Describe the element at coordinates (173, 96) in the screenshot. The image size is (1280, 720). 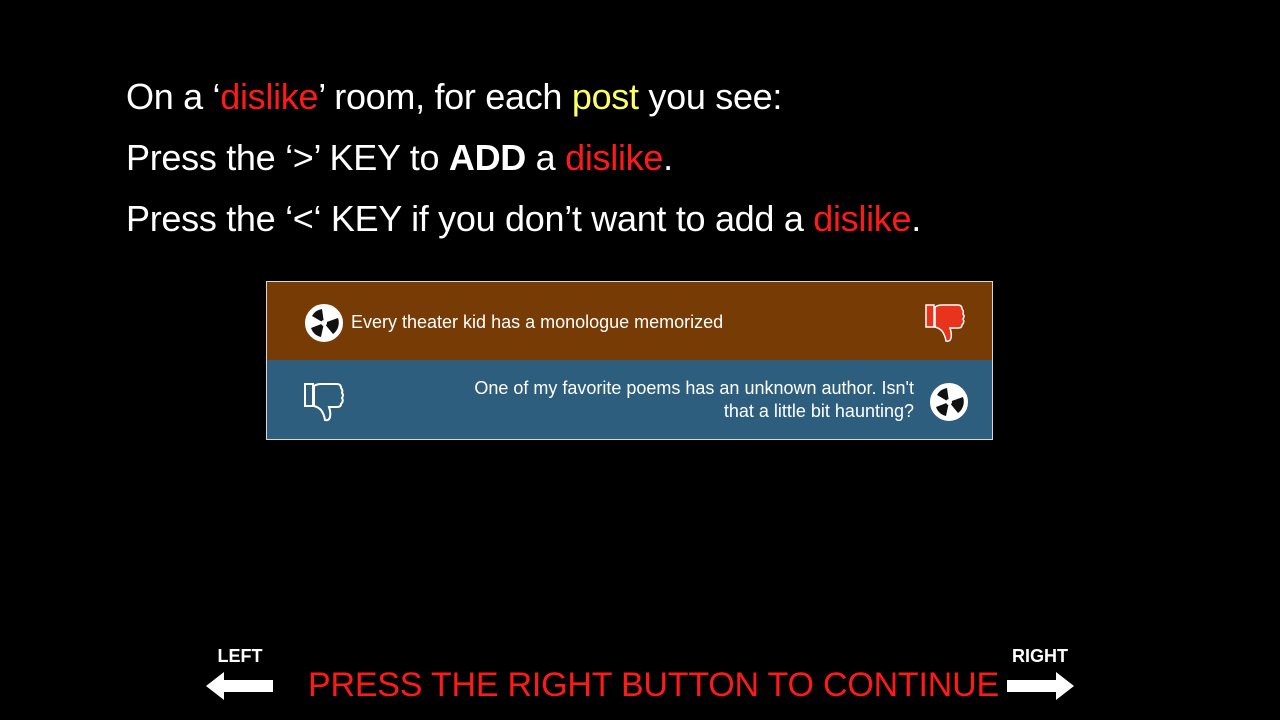
I see `instruction-text: On a ‘` at that location.